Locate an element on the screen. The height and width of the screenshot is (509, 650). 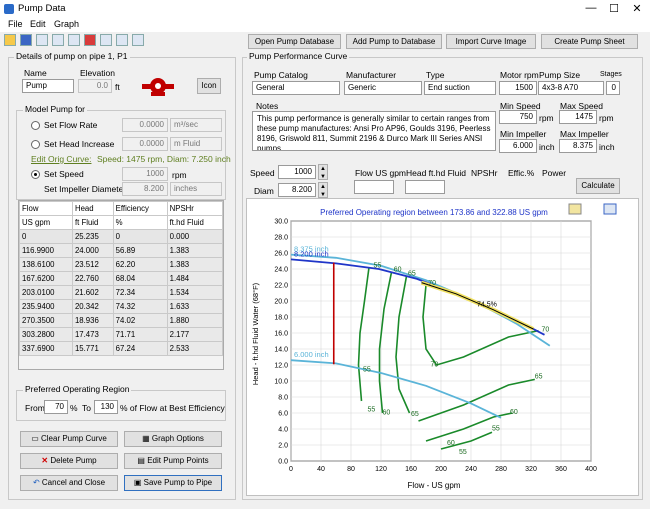
table-cell: 1.484 is located at coordinates (195, 278).